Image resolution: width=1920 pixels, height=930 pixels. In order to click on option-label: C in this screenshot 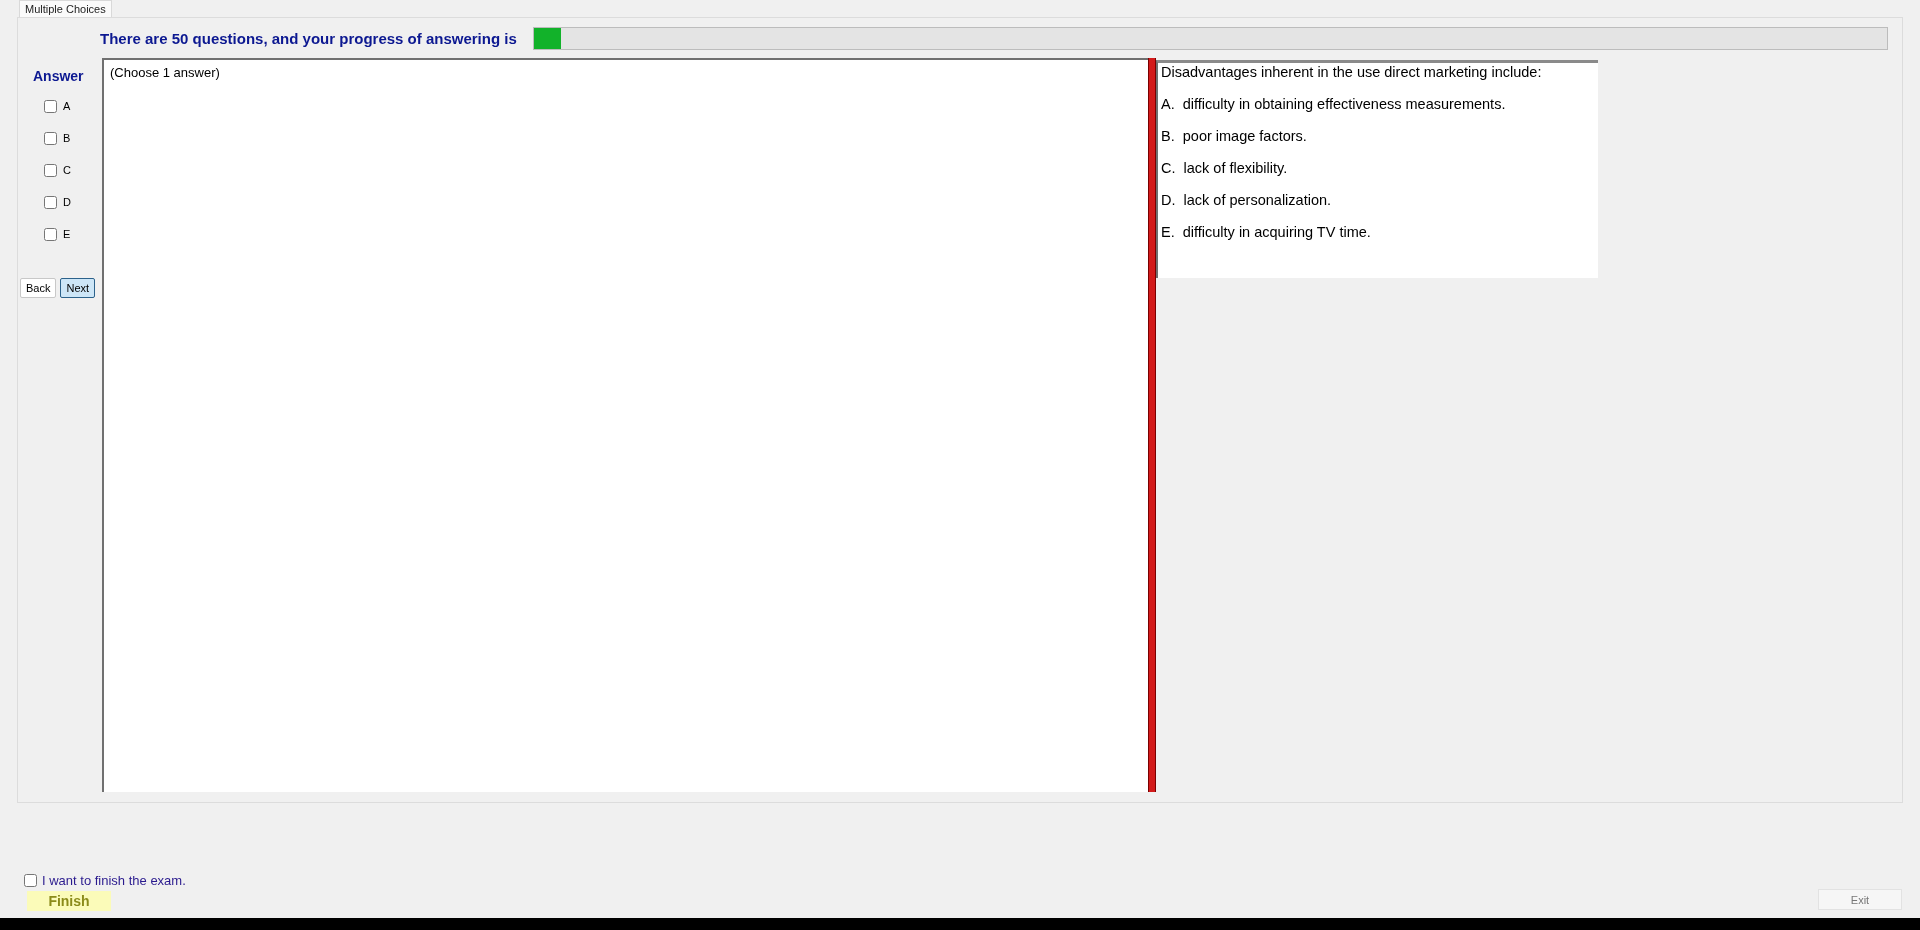, I will do `click(67, 170)`.